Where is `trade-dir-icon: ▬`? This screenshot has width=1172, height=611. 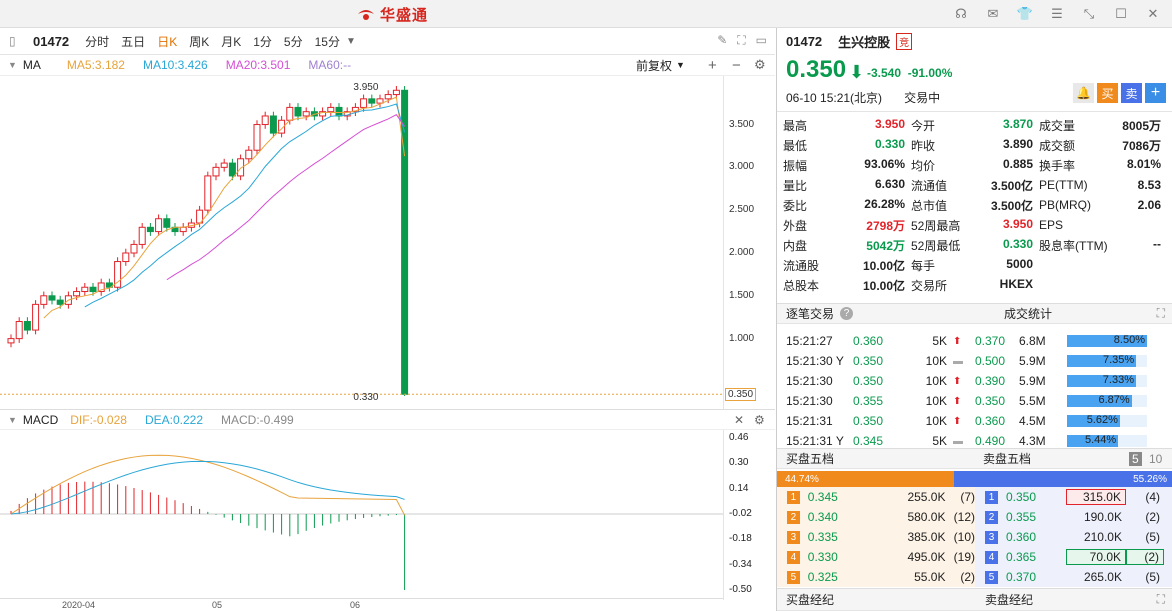 trade-dir-icon: ▬ is located at coordinates (958, 441).